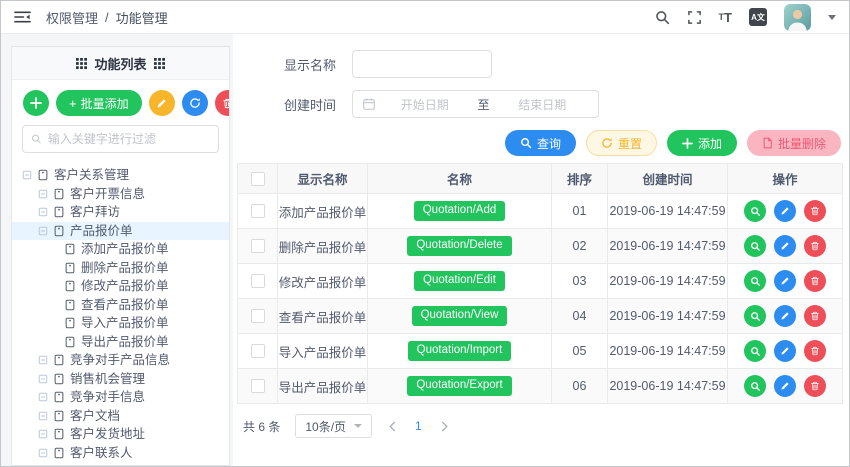  I want to click on tree-item: 查看产品报价单, so click(120, 305).